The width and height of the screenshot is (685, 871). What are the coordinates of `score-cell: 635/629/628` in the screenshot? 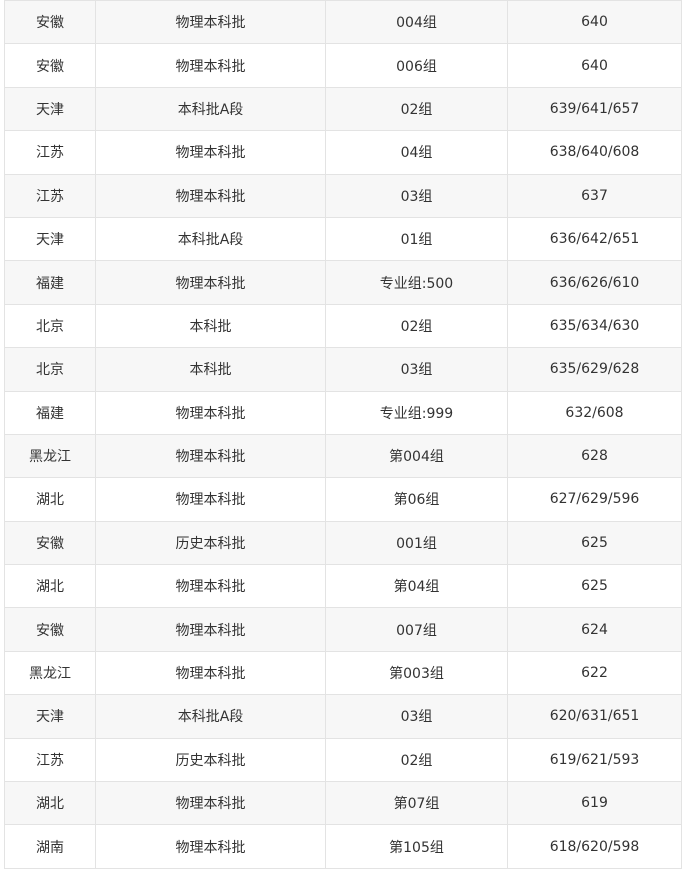 It's located at (594, 369).